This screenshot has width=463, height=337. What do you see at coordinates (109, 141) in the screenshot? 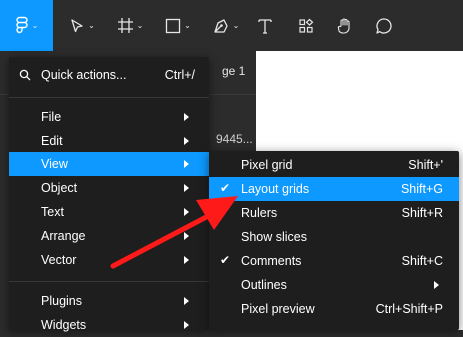
I see `menu-item-edit: Edit` at bounding box center [109, 141].